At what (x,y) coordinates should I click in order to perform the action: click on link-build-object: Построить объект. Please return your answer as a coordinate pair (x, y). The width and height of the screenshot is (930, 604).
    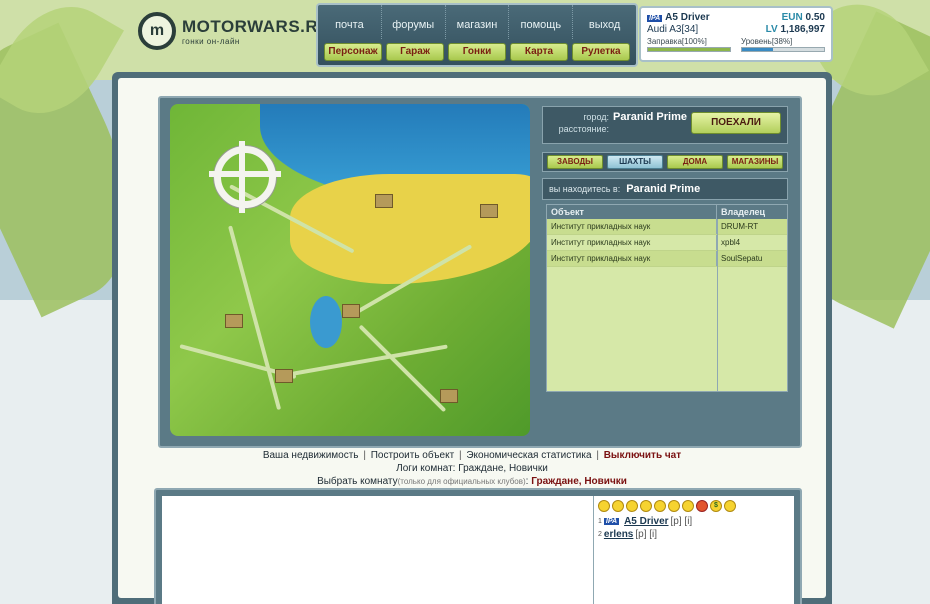
    Looking at the image, I should click on (412, 455).